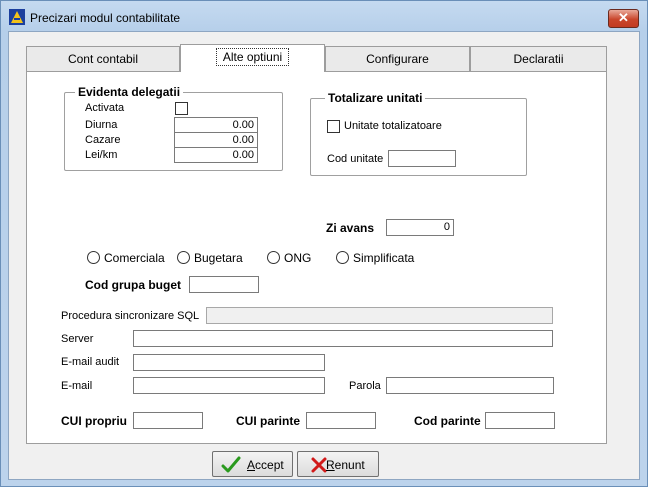 Image resolution: width=648 pixels, height=487 pixels. I want to click on email-input, so click(229, 385).